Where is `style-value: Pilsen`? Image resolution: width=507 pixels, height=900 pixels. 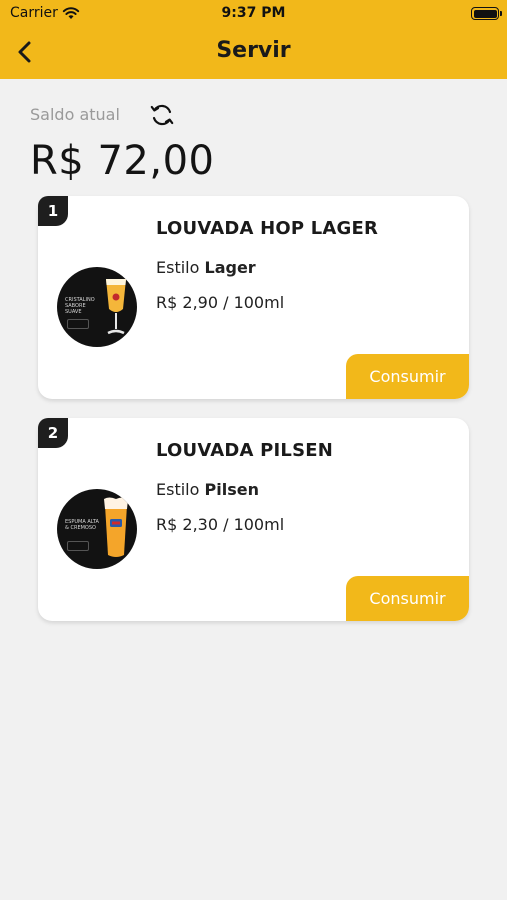
style-value: Pilsen is located at coordinates (231, 489).